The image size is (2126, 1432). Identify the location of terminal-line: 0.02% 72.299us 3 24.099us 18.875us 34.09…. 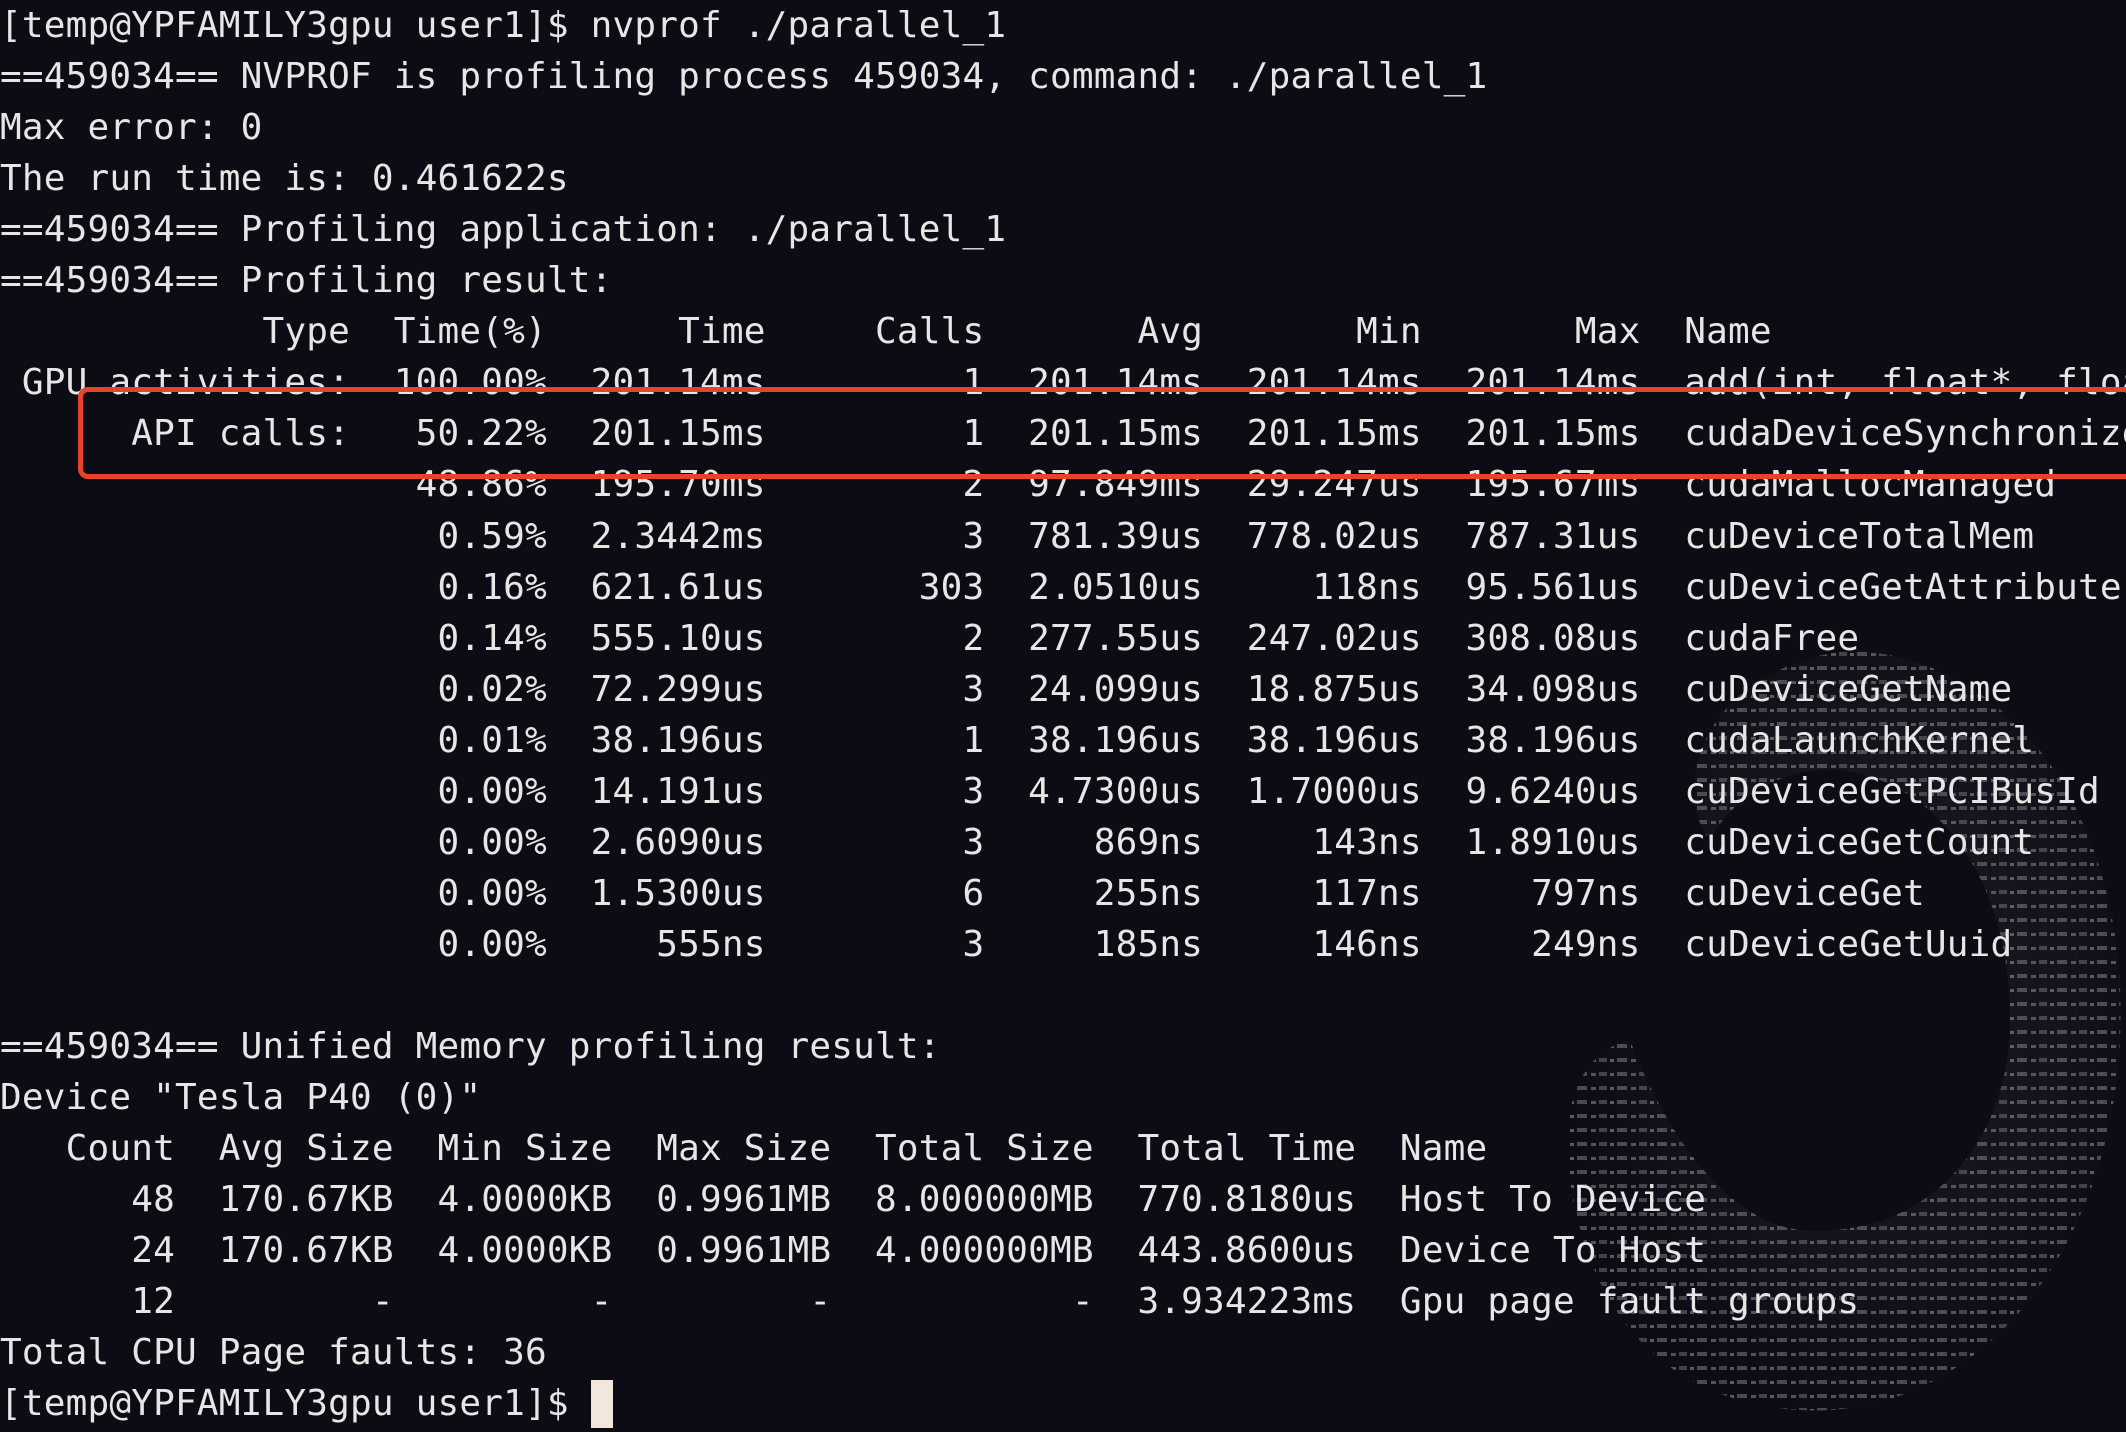
(1006, 689).